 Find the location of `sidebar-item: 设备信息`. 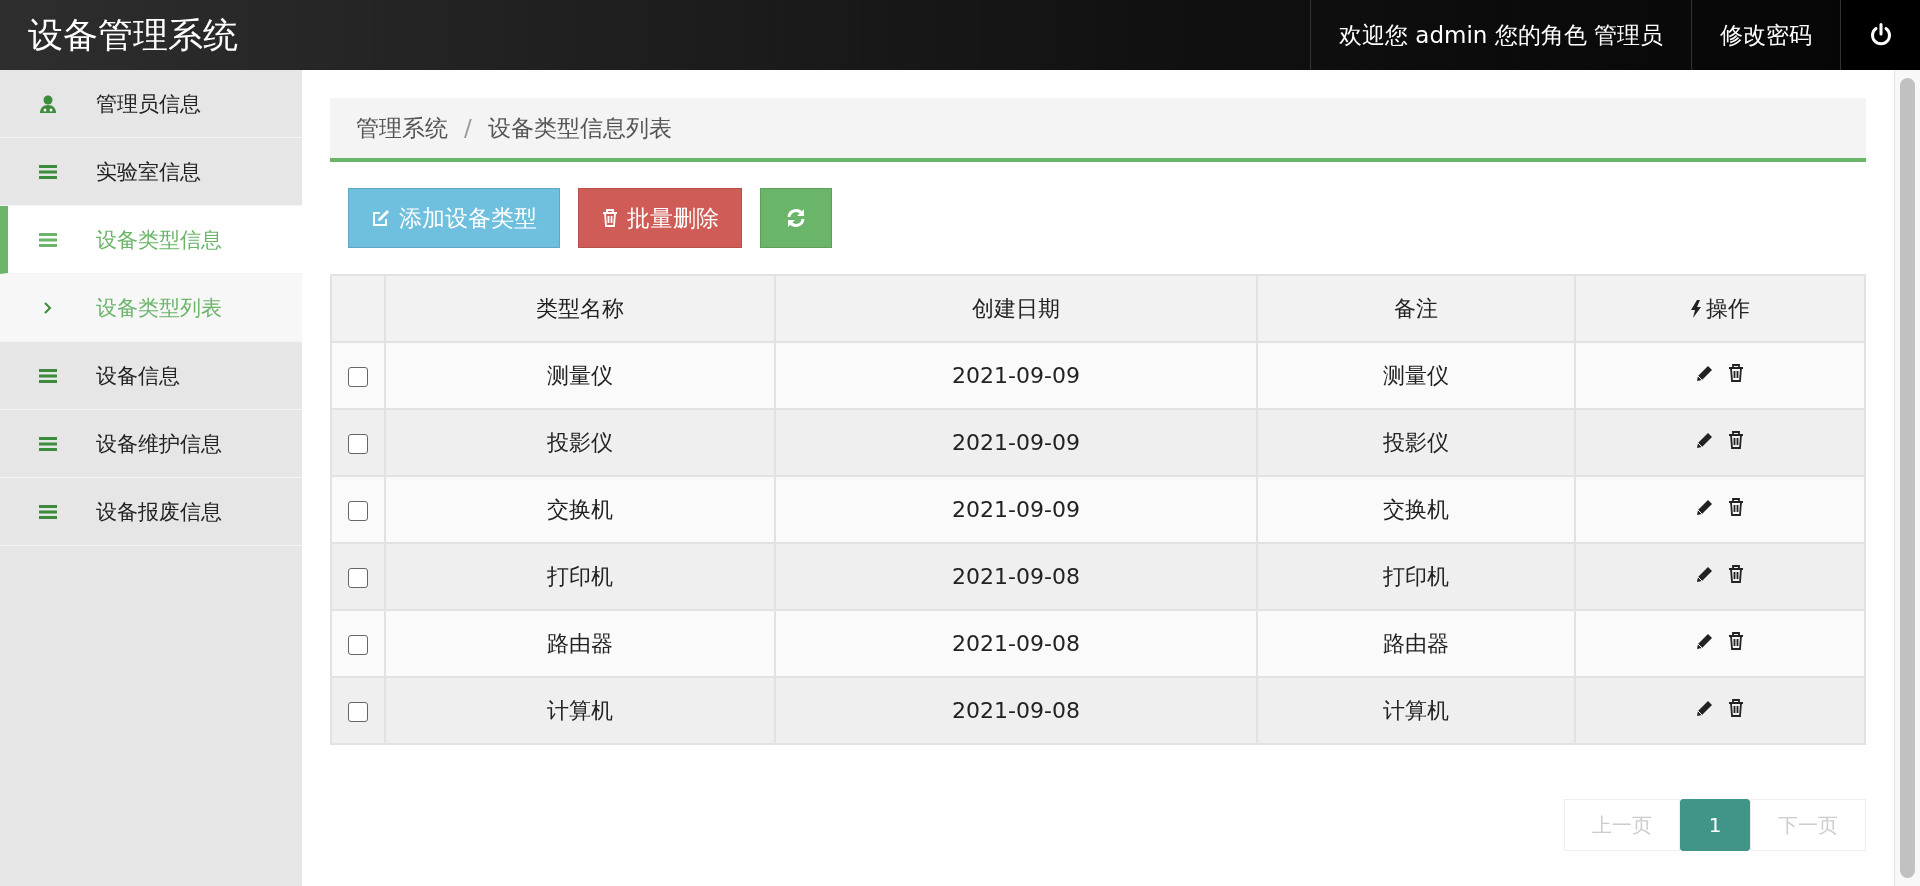

sidebar-item: 设备信息 is located at coordinates (151, 376).